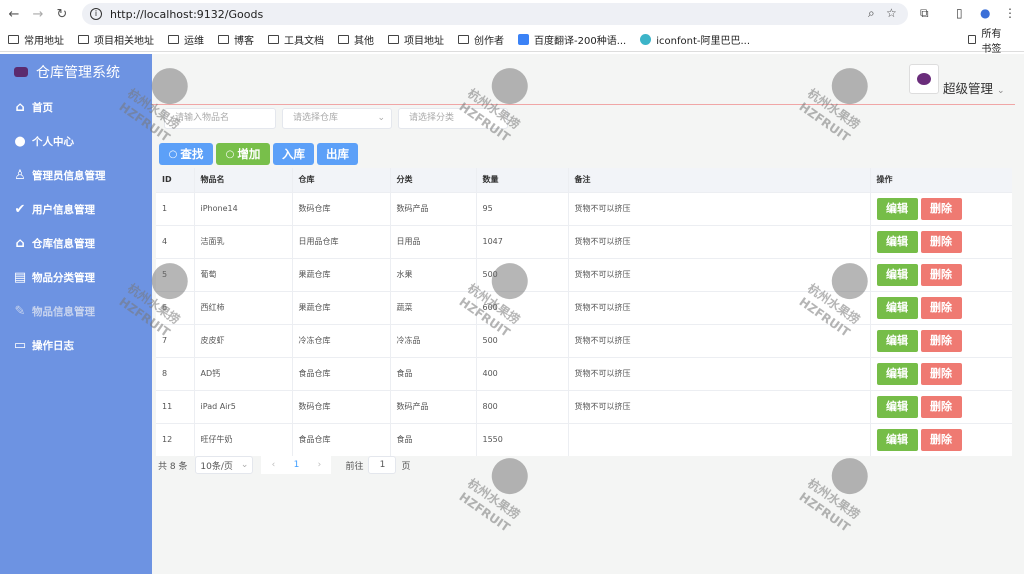 The width and height of the screenshot is (1024, 574). Describe the element at coordinates (224, 465) in the screenshot. I see `page-size-select: 10条/页 ⌄` at that location.